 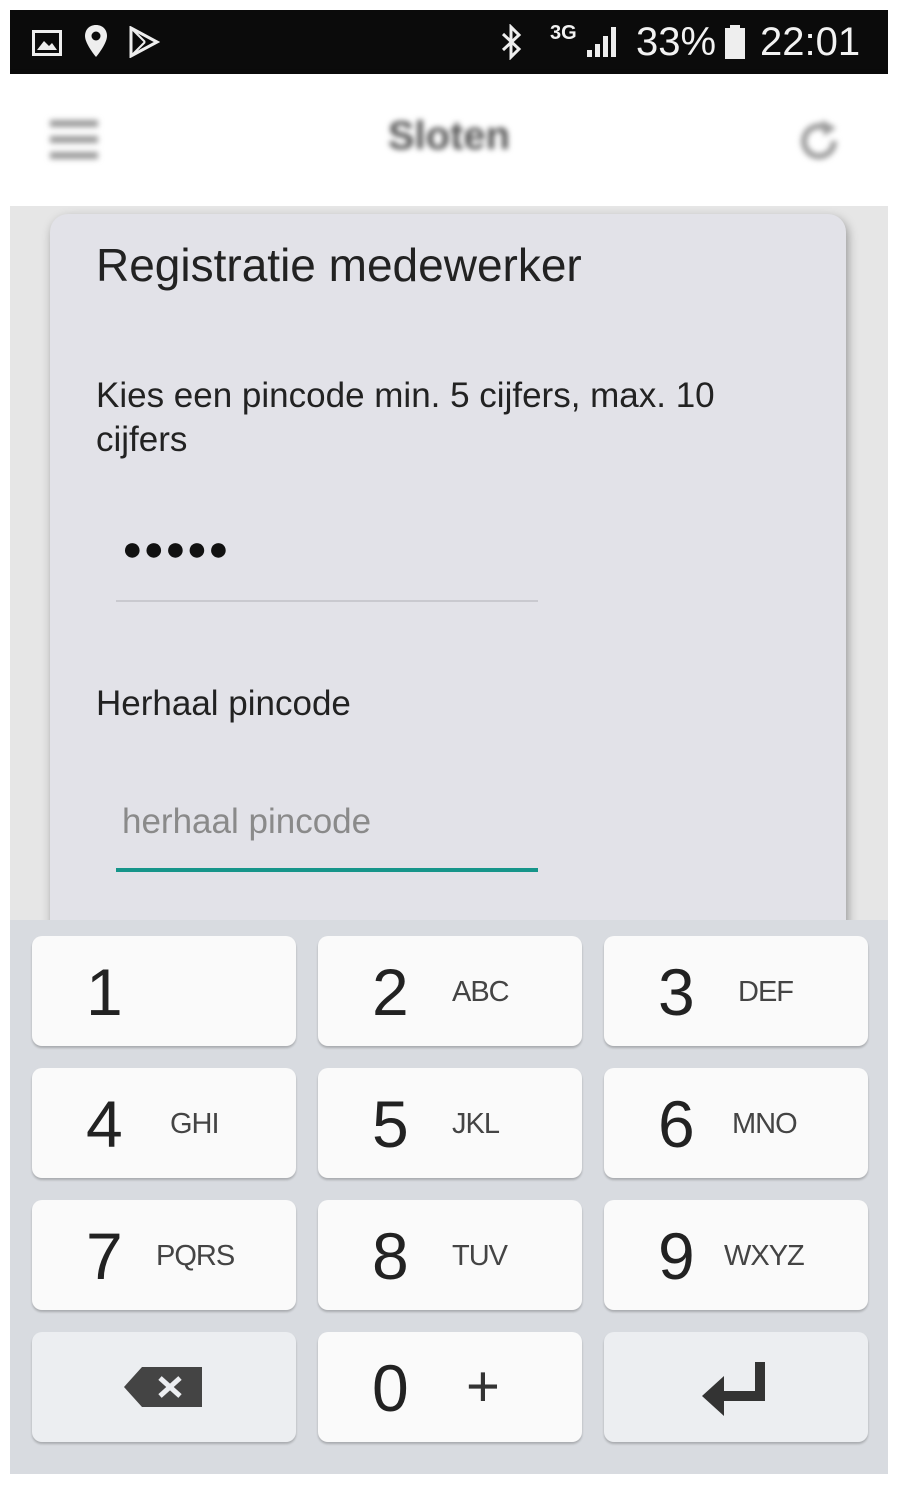 What do you see at coordinates (450, 1255) in the screenshot?
I see `key-8: 8 TUV` at bounding box center [450, 1255].